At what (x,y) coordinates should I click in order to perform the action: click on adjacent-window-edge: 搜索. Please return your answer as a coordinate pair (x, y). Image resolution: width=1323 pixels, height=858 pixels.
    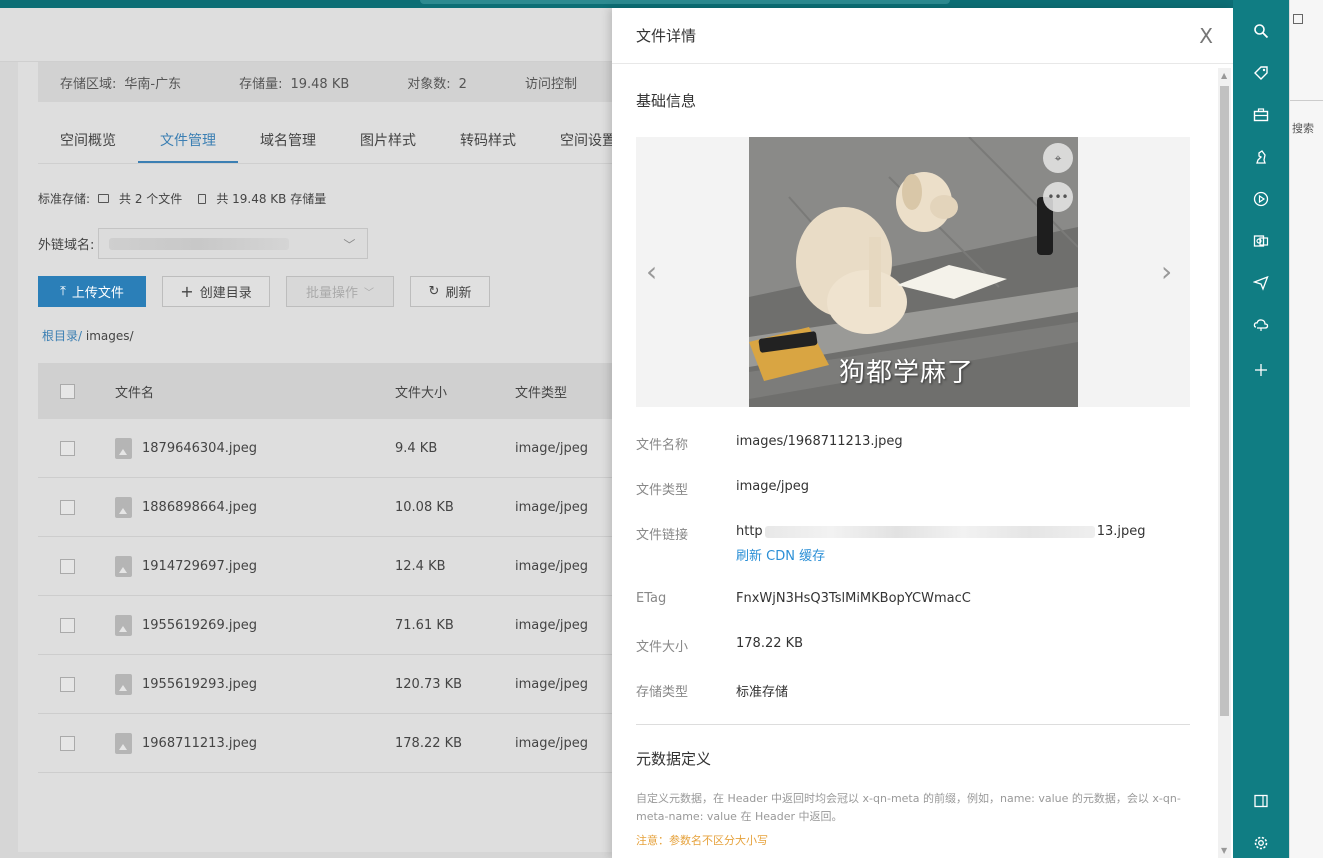
    Looking at the image, I should click on (1306, 429).